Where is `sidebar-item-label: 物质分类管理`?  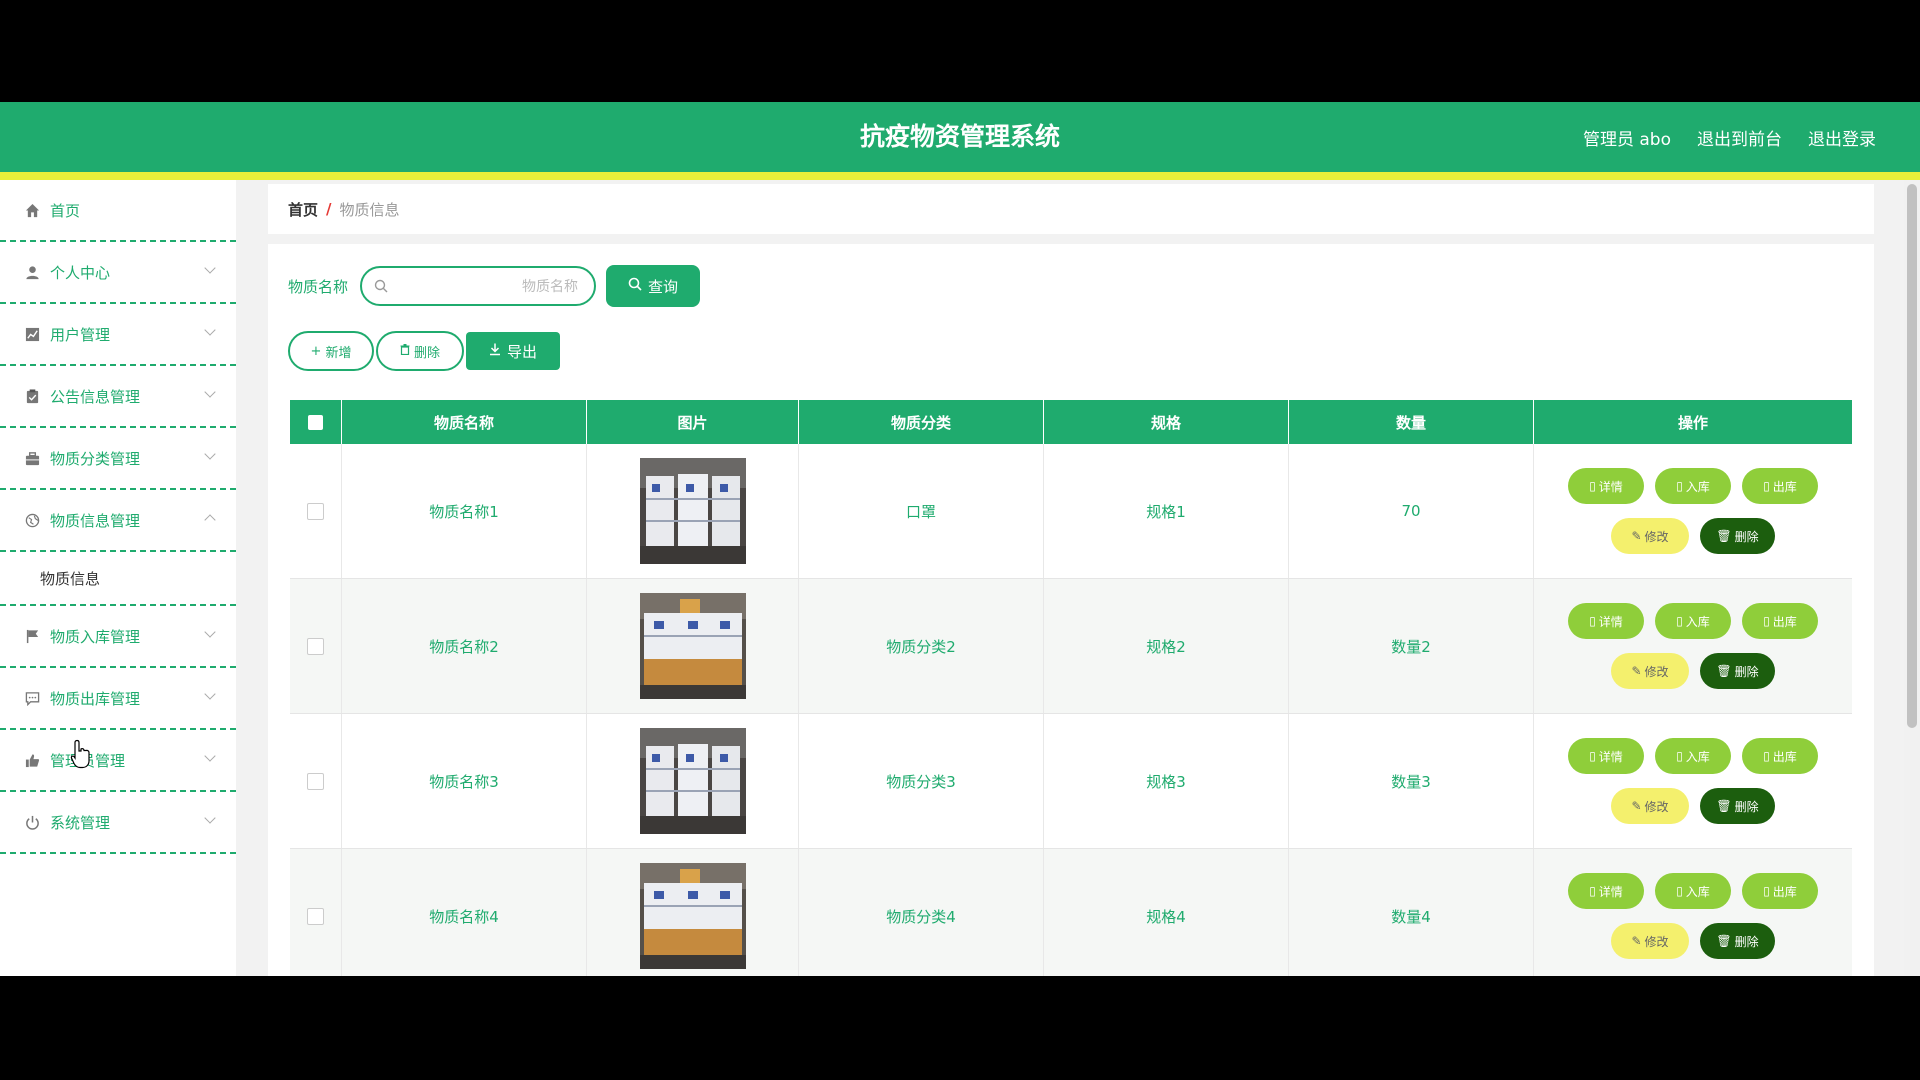 sidebar-item-label: 物质分类管理 is located at coordinates (95, 458).